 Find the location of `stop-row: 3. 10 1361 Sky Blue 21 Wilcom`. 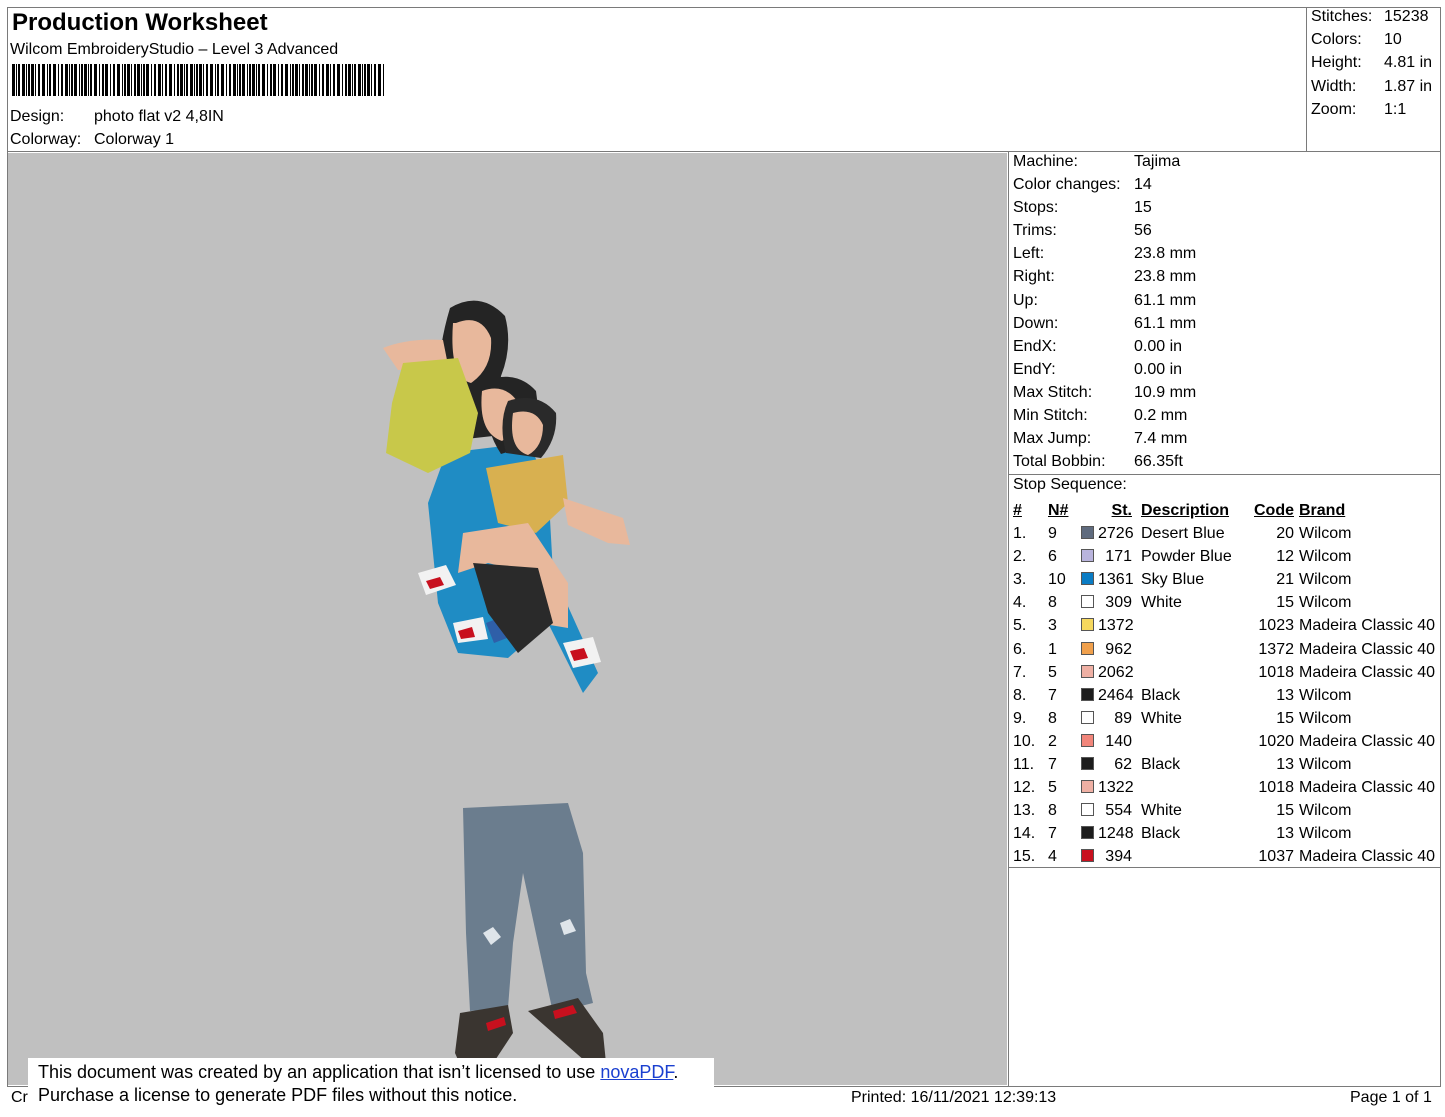

stop-row: 3. 10 1361 Sky Blue 21 Wilcom is located at coordinates (1227, 580).